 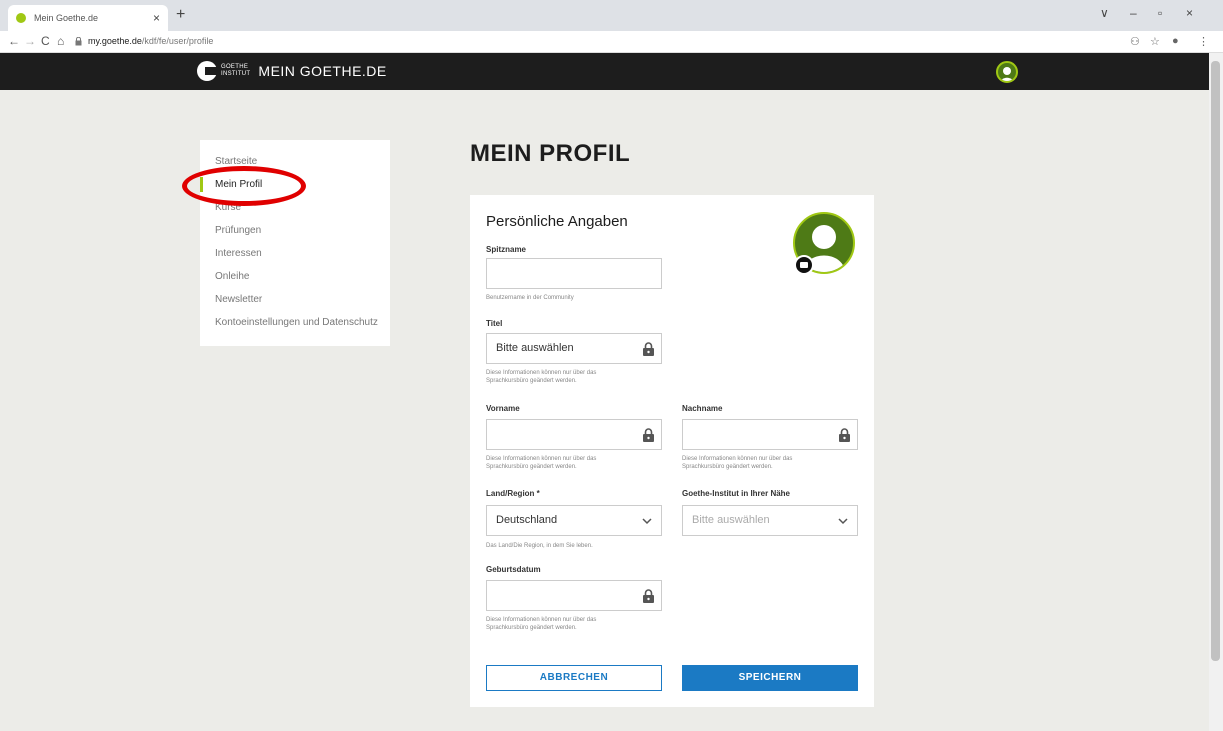 I want to click on goethe-favicon-icon, so click(x=21, y=18).